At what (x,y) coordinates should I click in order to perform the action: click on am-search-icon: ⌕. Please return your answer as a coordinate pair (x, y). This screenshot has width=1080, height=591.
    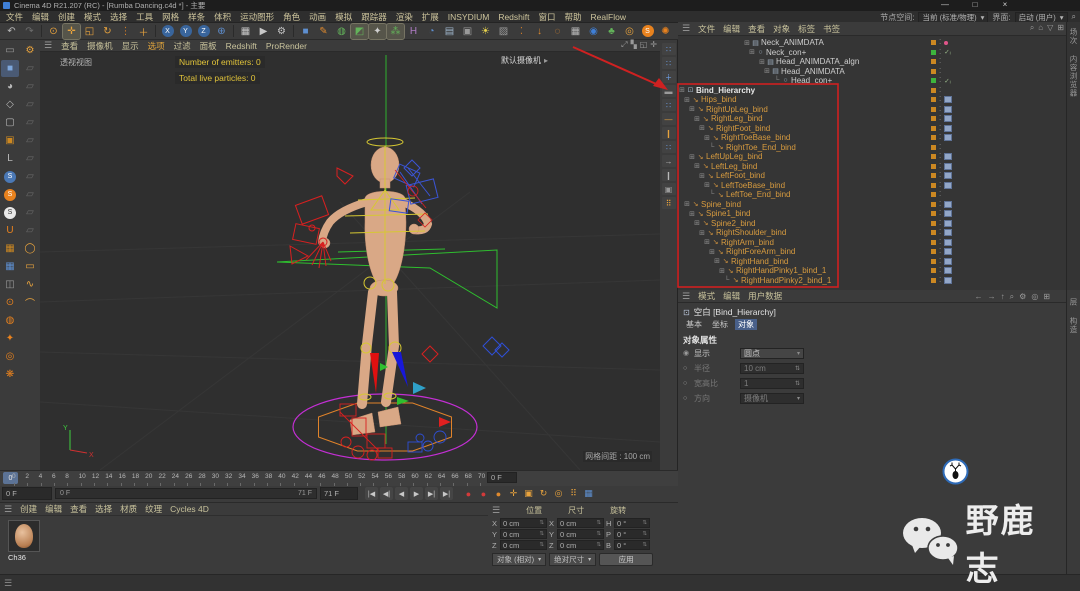
    Looking at the image, I should click on (1012, 297).